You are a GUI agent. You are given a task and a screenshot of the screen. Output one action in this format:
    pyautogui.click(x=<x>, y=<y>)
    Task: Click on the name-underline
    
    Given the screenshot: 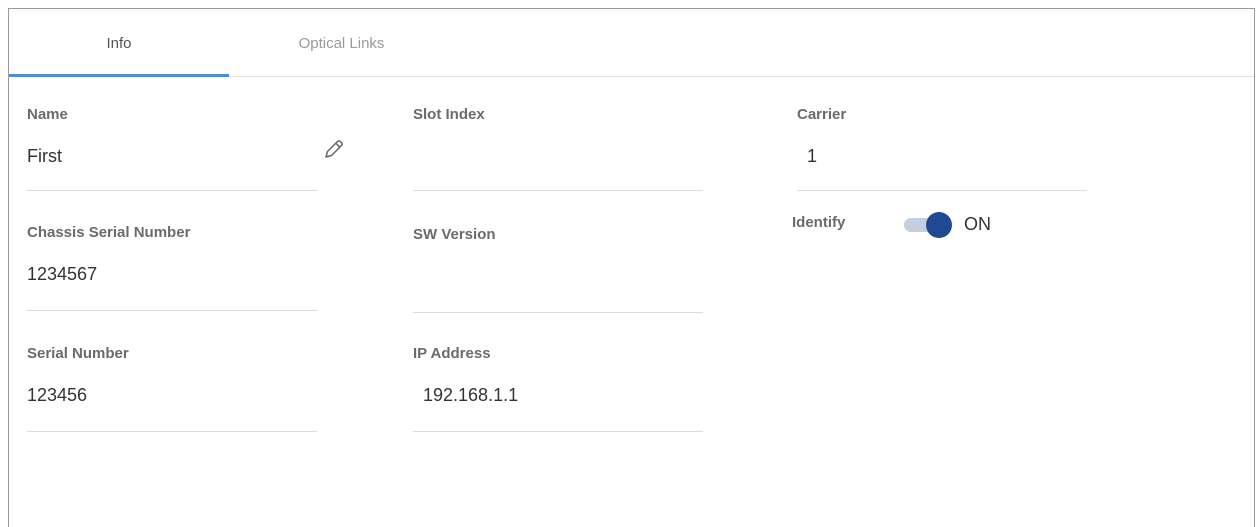 What is the action you would take?
    pyautogui.click(x=172, y=190)
    